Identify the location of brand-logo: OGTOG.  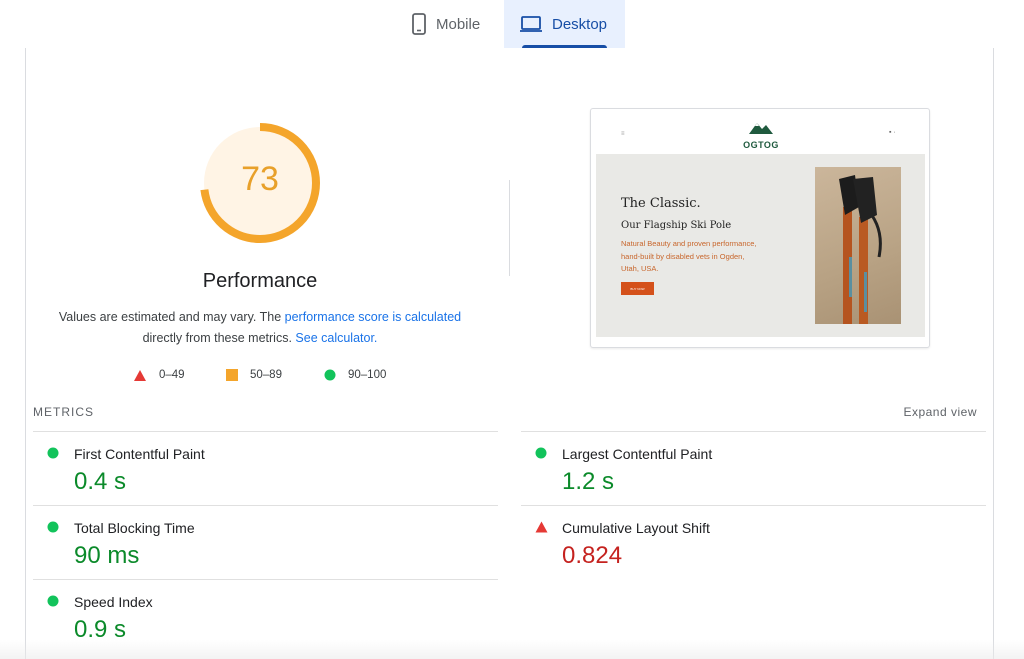
(761, 134).